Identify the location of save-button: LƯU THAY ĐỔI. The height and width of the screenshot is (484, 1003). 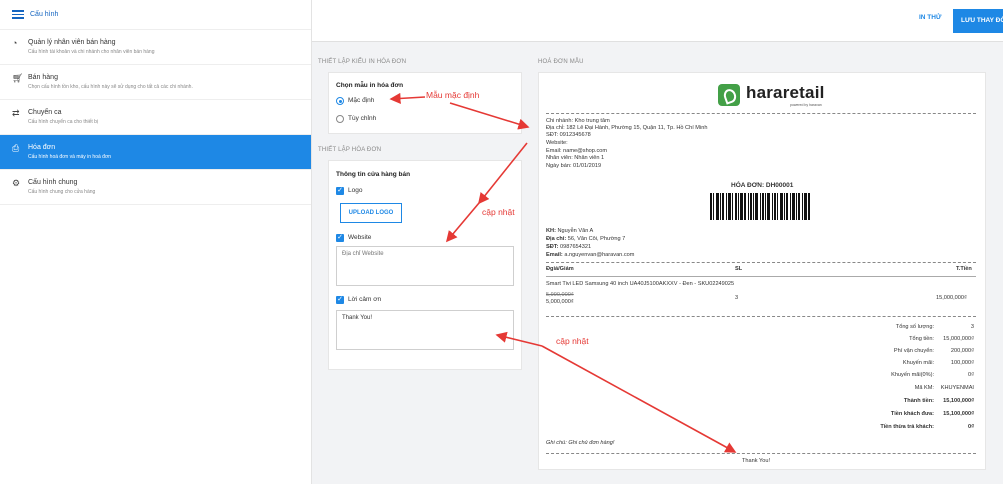
(978, 21).